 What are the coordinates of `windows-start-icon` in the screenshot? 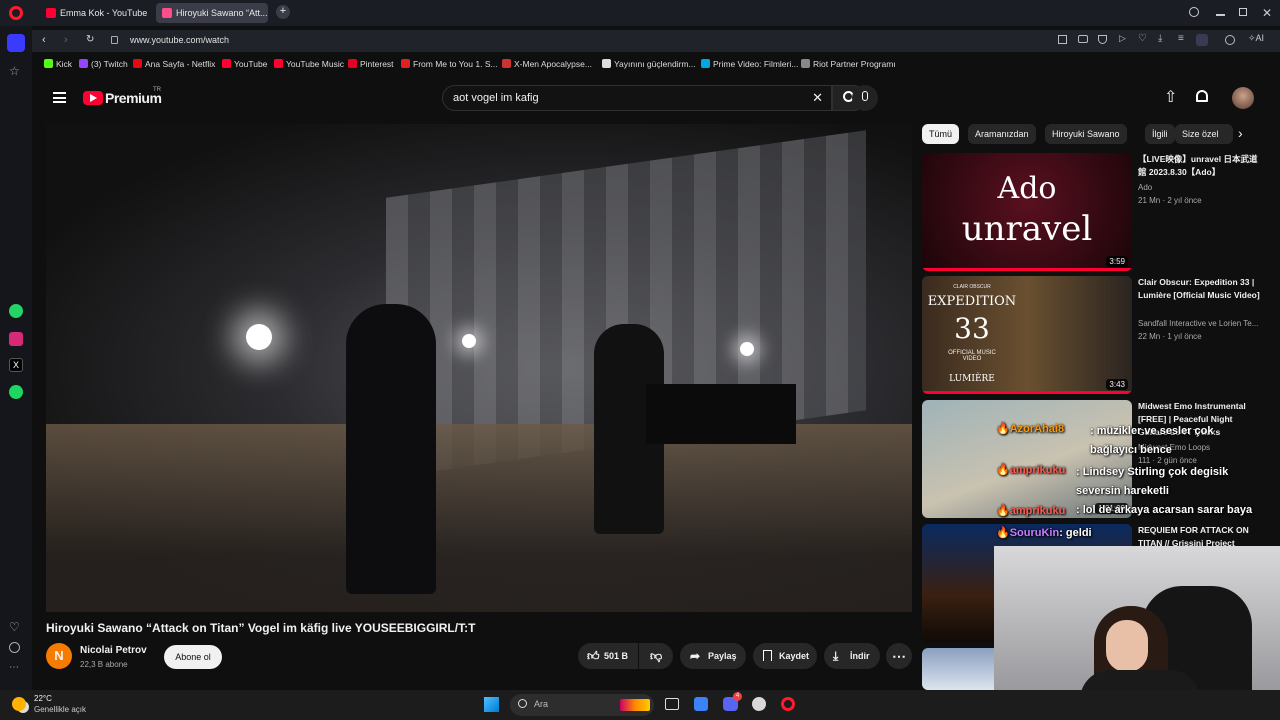 It's located at (491, 704).